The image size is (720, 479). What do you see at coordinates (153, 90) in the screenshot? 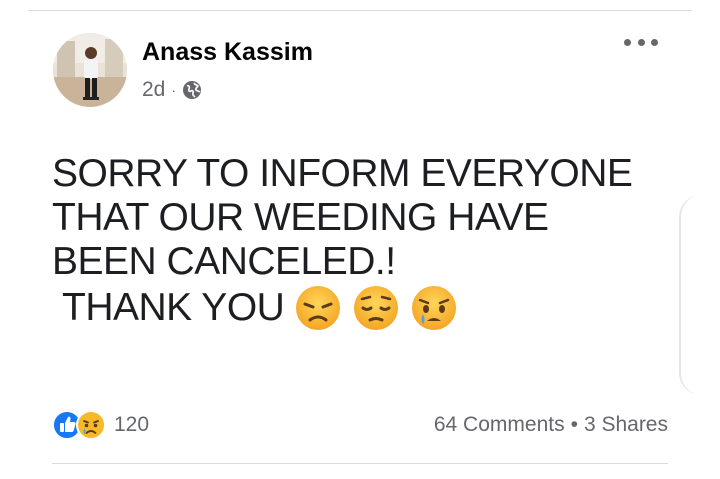
I see `post-time: 2d` at bounding box center [153, 90].